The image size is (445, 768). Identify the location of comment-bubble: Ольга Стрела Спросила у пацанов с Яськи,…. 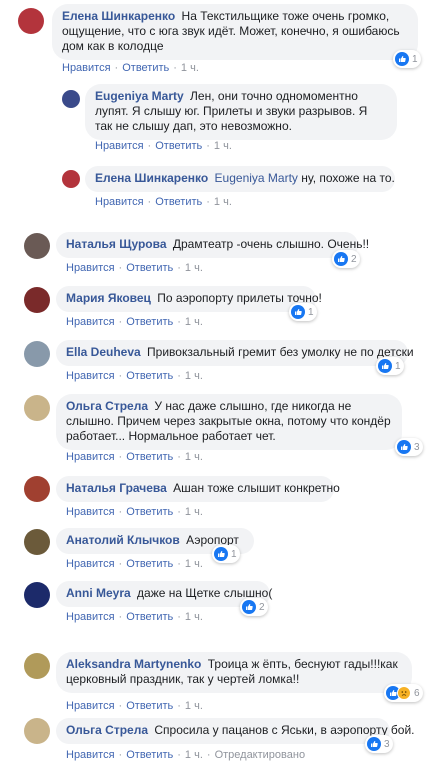
(235, 731).